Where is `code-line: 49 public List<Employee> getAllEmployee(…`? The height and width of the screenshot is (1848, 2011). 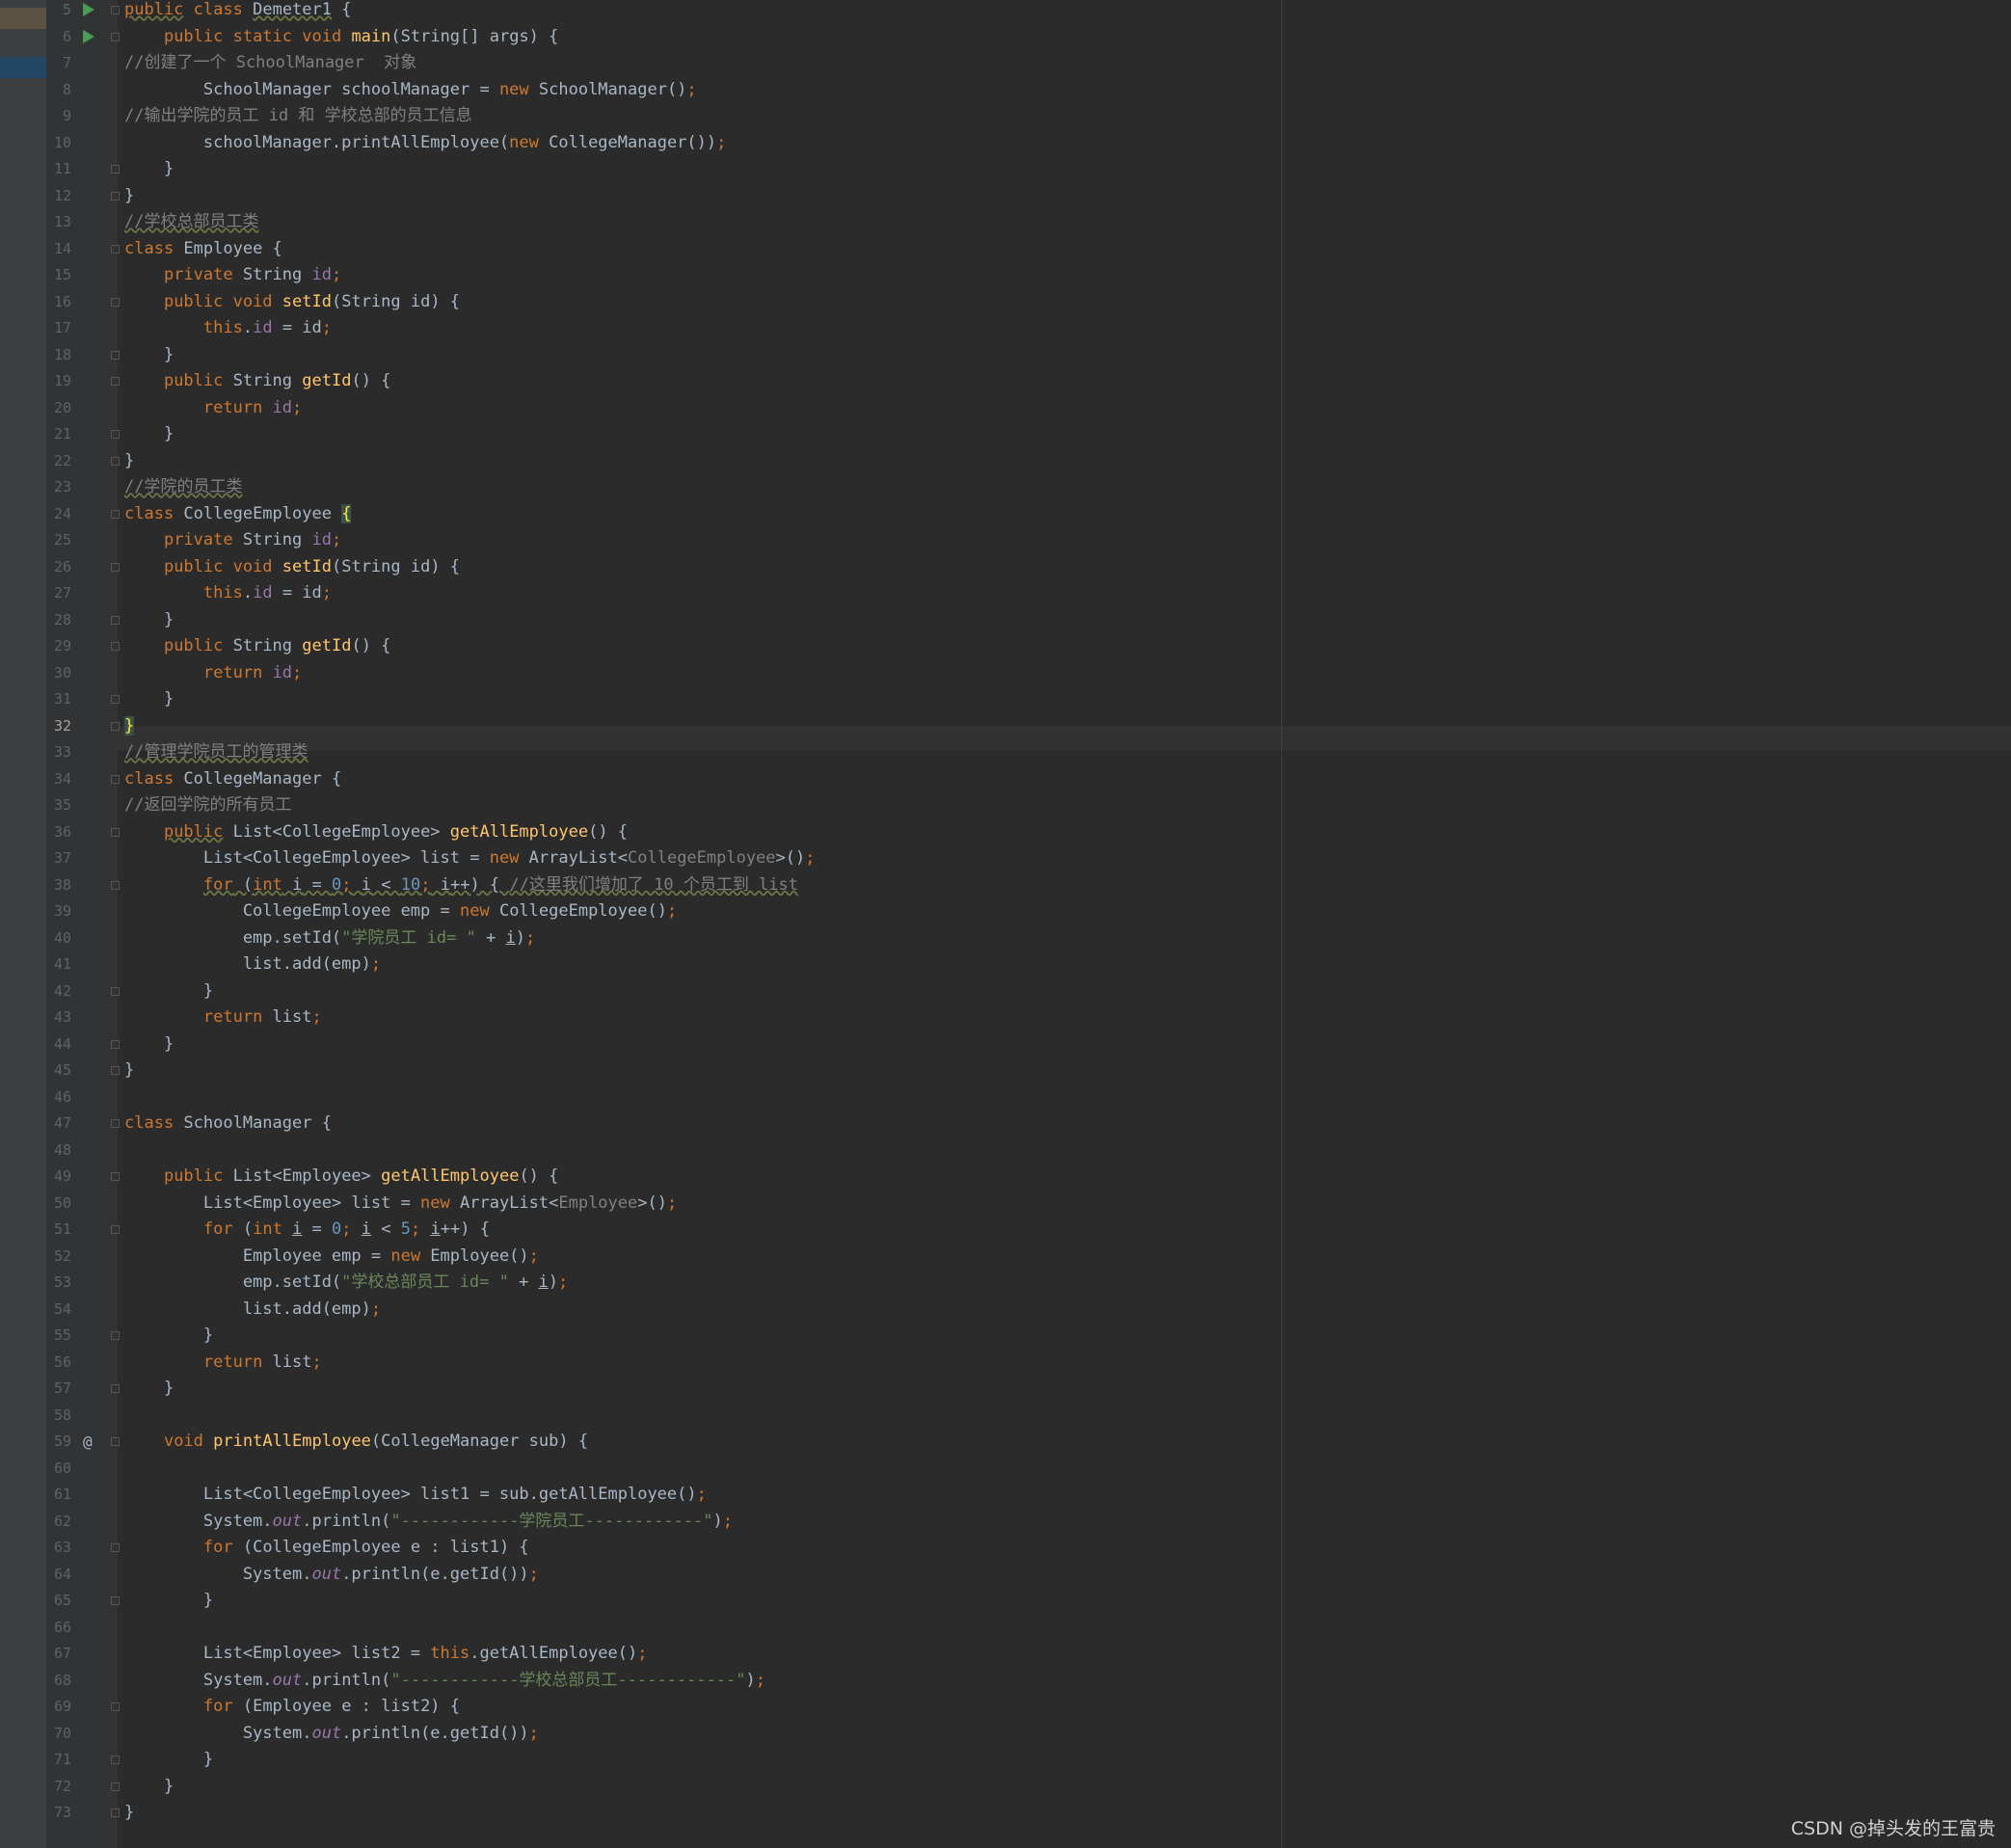 code-line: 49 public List<Employee> getAllEmployee(… is located at coordinates (1005, 1178).